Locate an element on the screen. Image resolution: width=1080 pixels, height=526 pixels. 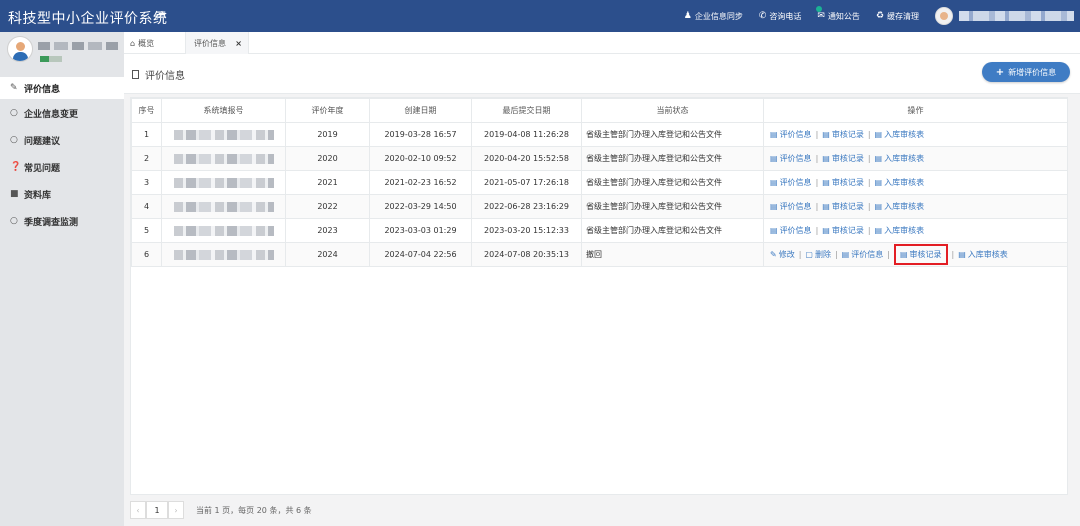
consult-phone-link: ✆ 咨询电话 is located at coordinates (780, 16).